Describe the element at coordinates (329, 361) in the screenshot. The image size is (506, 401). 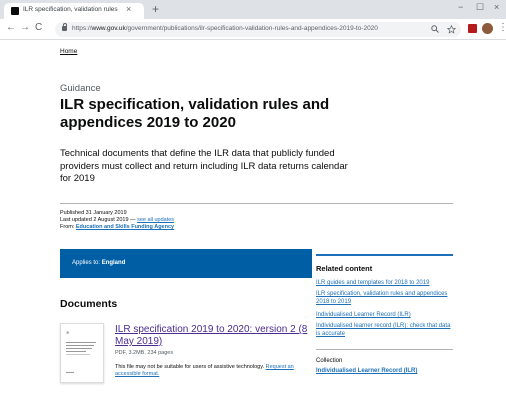
I see `collection-label: Collection` at that location.